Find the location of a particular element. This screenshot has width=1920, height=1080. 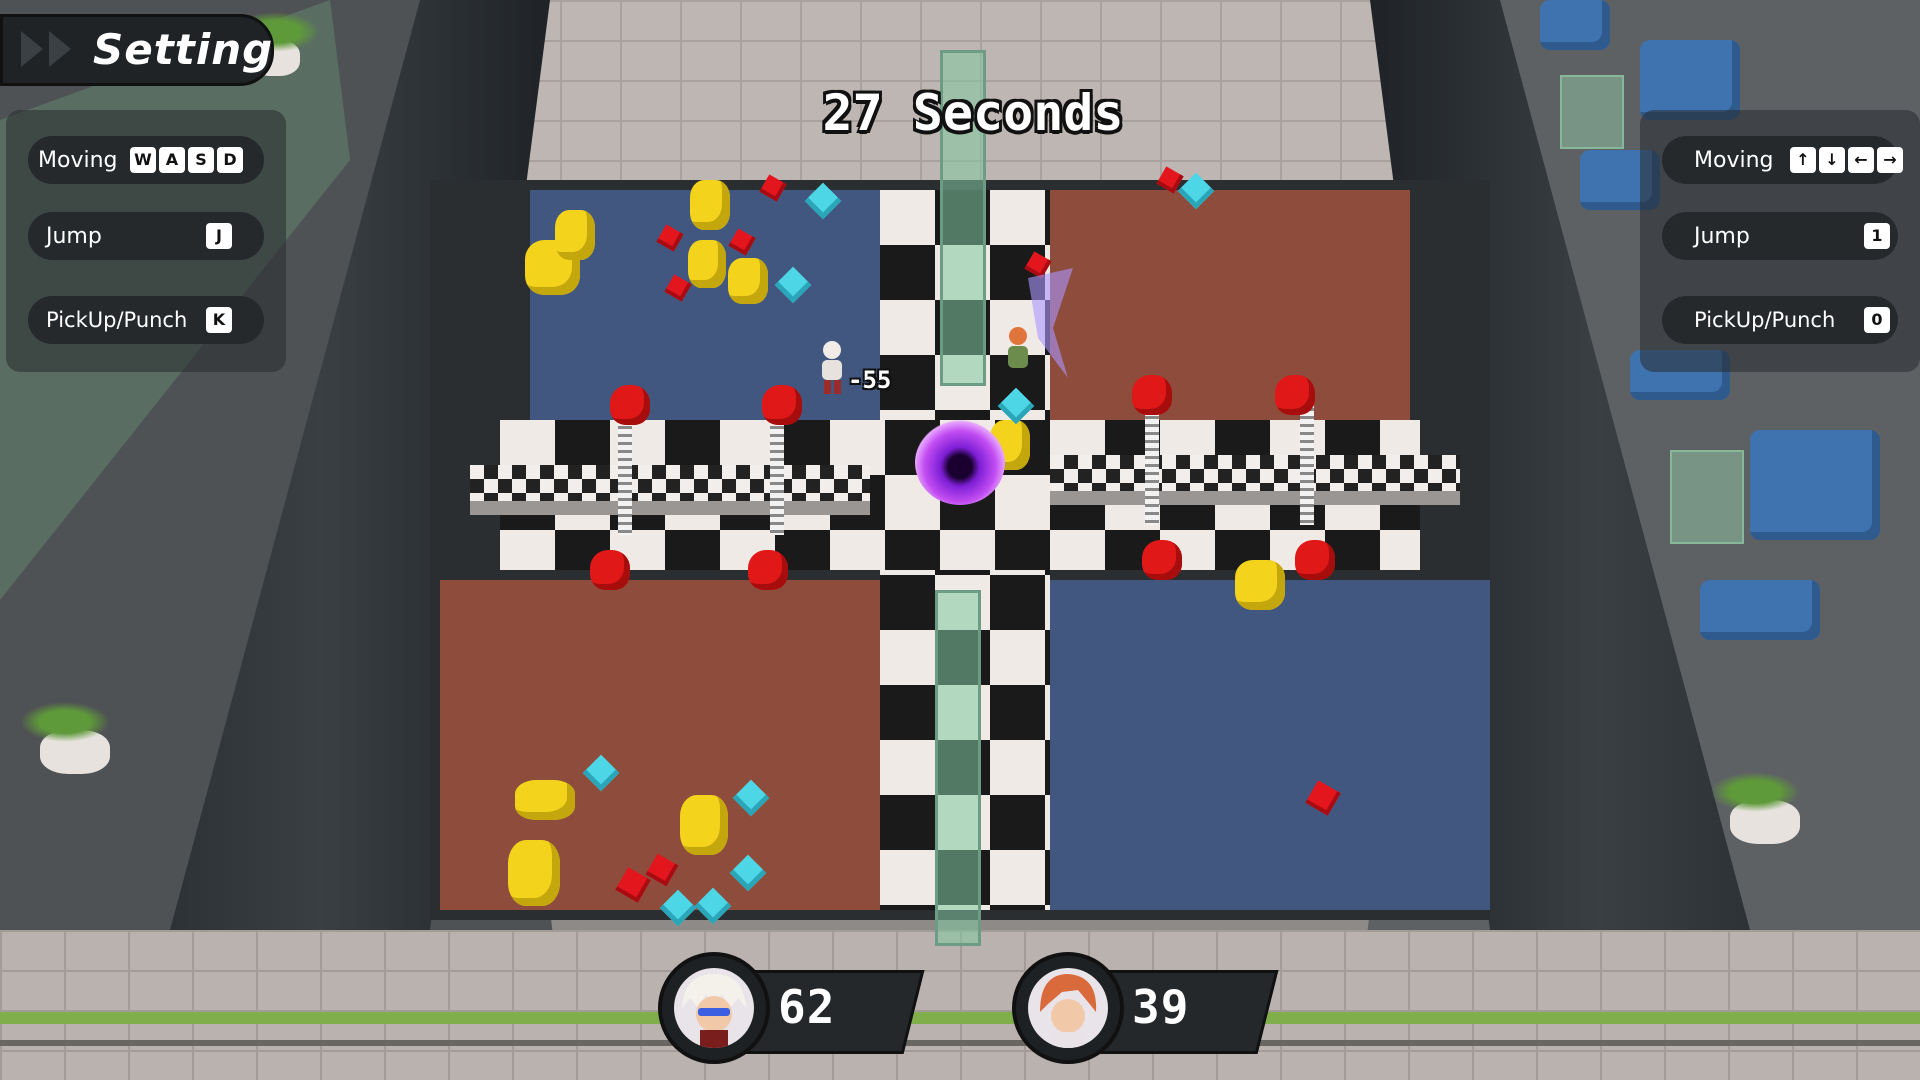

red-haired-avatar is located at coordinates (1068, 1008).